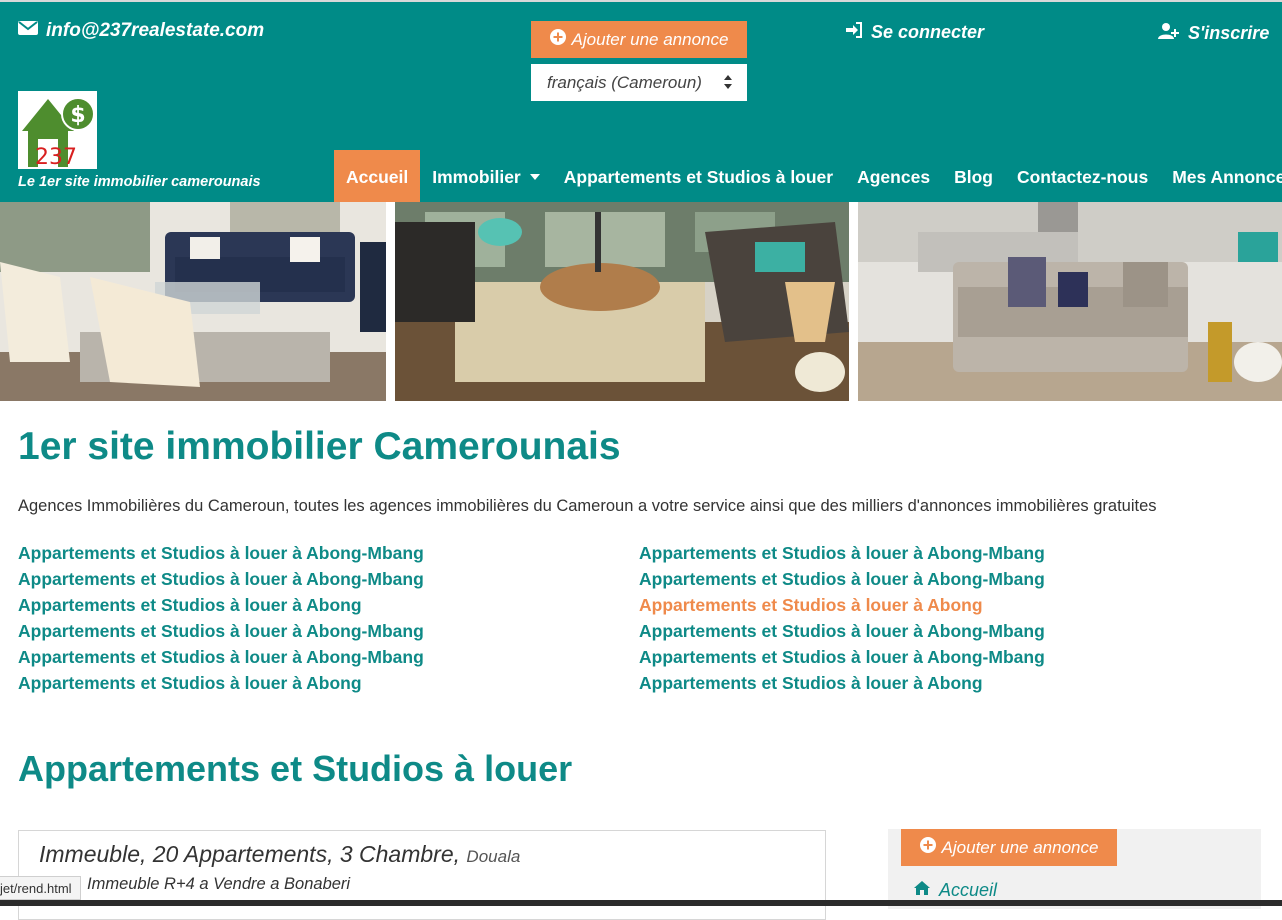 The height and width of the screenshot is (920, 1282). I want to click on add-listing-label: Ajouter une annonce, so click(650, 39).